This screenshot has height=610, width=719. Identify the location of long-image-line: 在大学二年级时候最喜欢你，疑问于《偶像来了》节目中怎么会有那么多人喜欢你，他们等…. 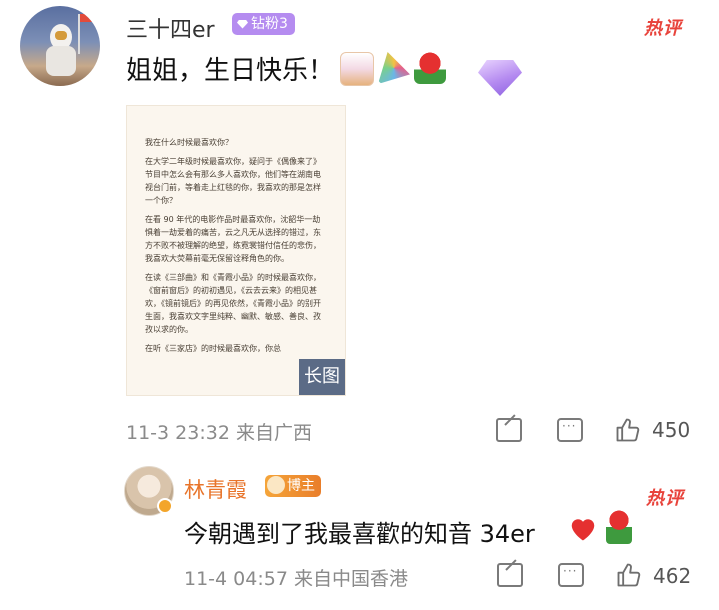
(233, 181).